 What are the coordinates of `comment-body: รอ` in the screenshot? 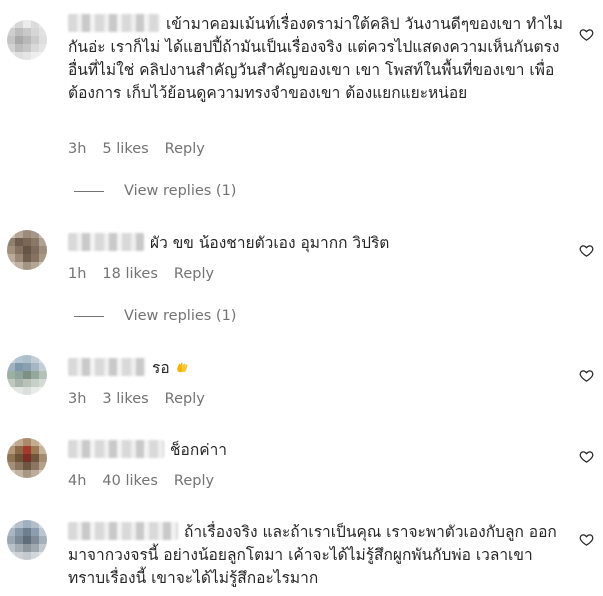 It's located at (161, 368).